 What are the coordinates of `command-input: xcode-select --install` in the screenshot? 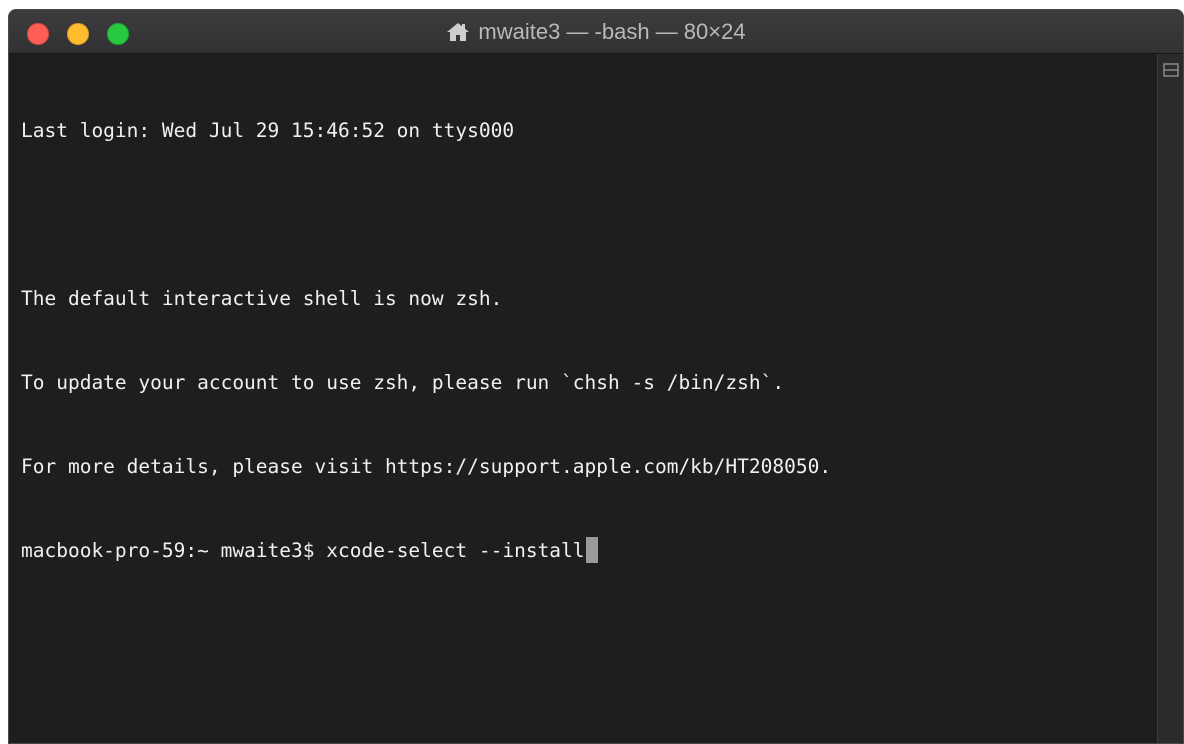 It's located at (455, 550).